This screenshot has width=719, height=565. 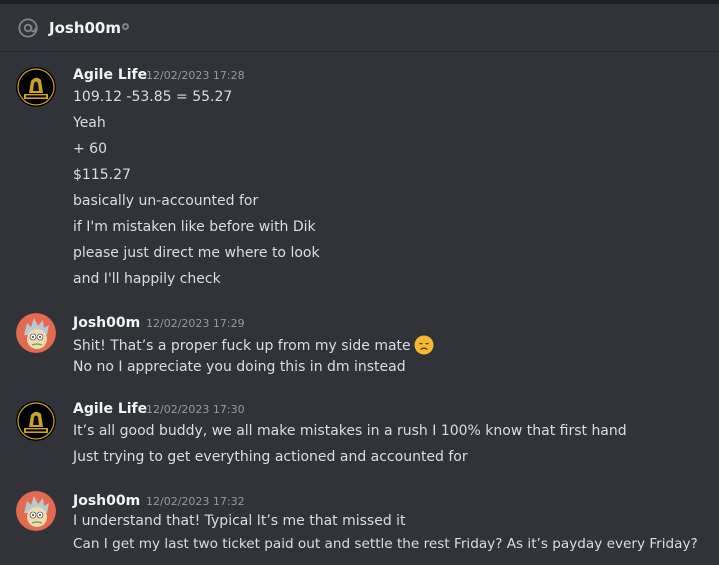 What do you see at coordinates (424, 345) in the screenshot?
I see `disappointed-face-emoji-icon` at bounding box center [424, 345].